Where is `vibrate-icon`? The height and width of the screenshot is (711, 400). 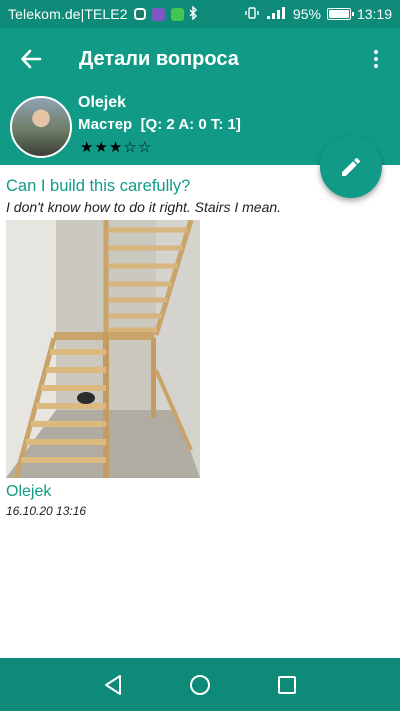 vibrate-icon is located at coordinates (252, 14).